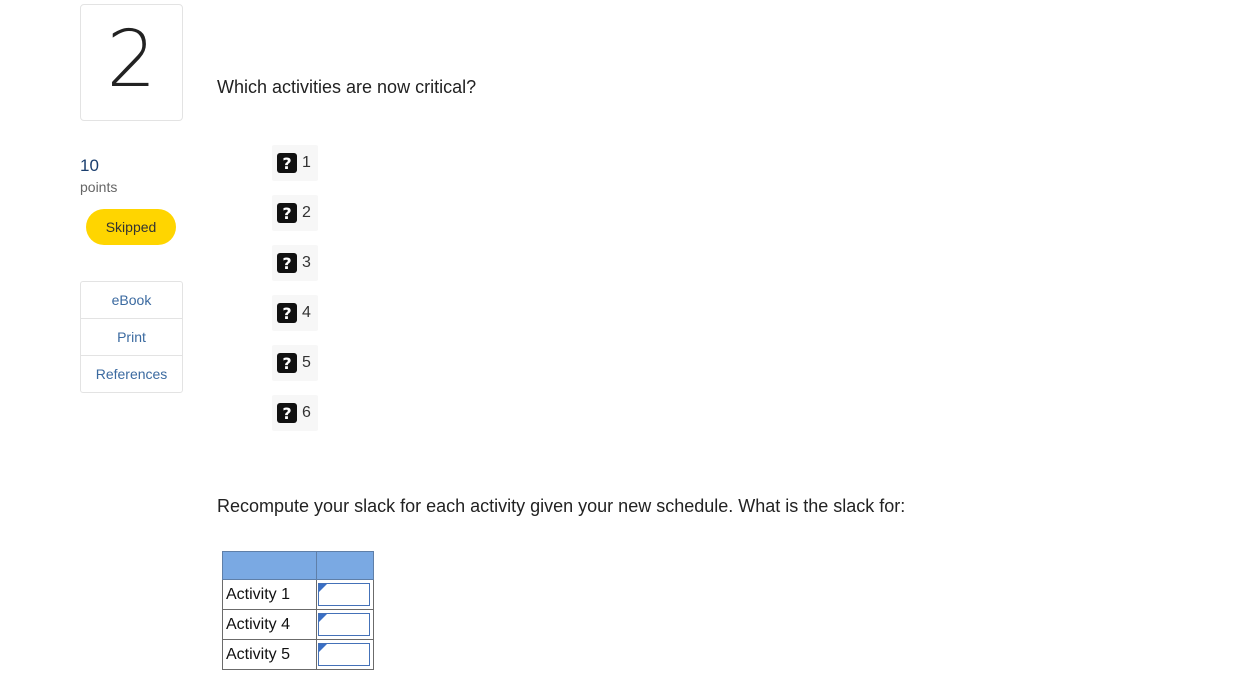 Image resolution: width=1236 pixels, height=693 pixels. I want to click on table-row: Activity 5, so click(298, 654).